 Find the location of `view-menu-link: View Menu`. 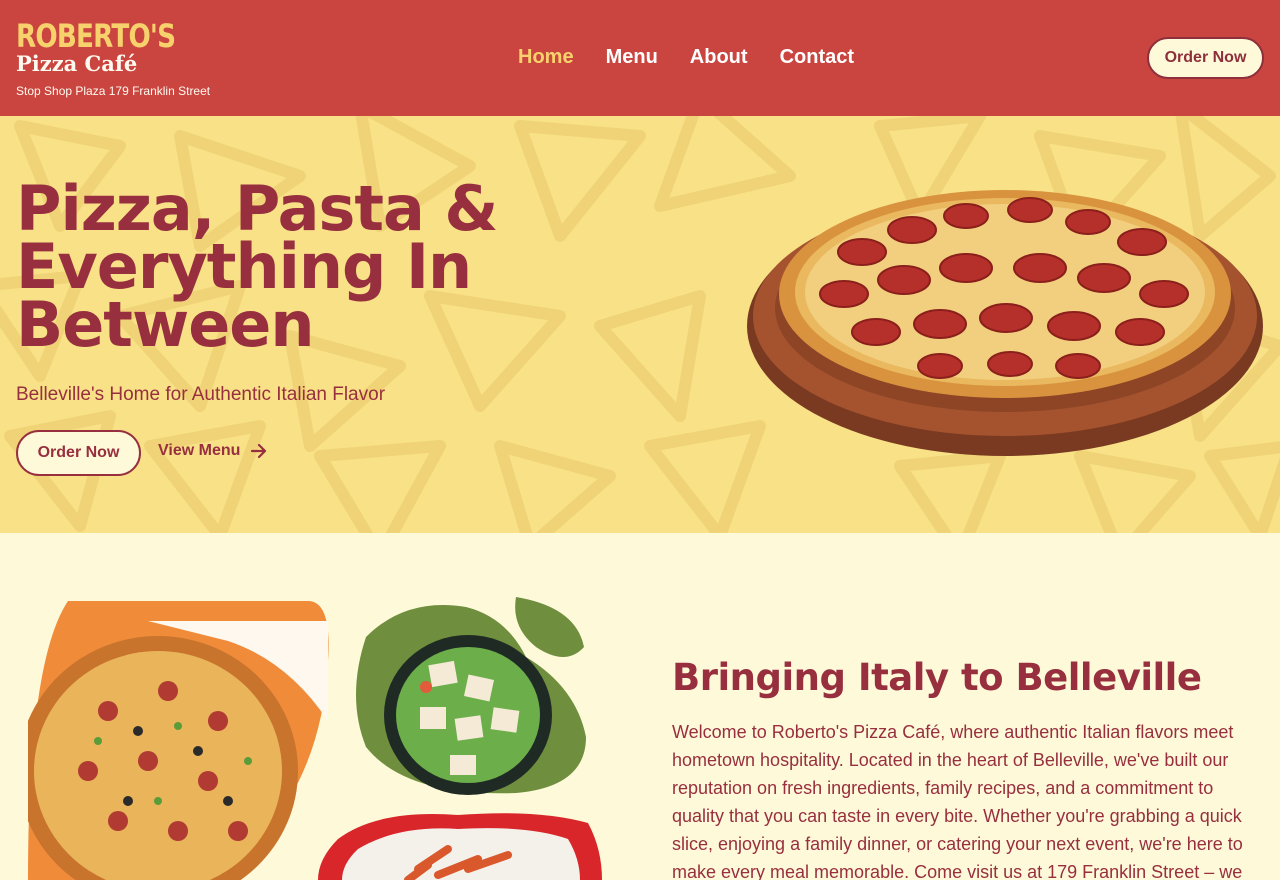

view-menu-link: View Menu is located at coordinates (213, 451).